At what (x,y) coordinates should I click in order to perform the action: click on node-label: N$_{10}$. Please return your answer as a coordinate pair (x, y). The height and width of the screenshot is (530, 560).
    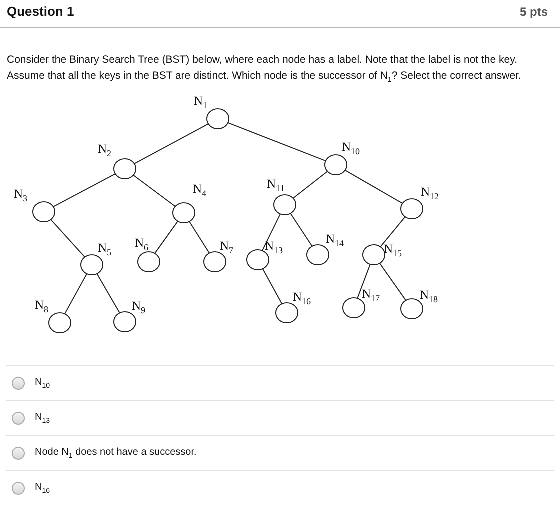
    Looking at the image, I should click on (352, 149).